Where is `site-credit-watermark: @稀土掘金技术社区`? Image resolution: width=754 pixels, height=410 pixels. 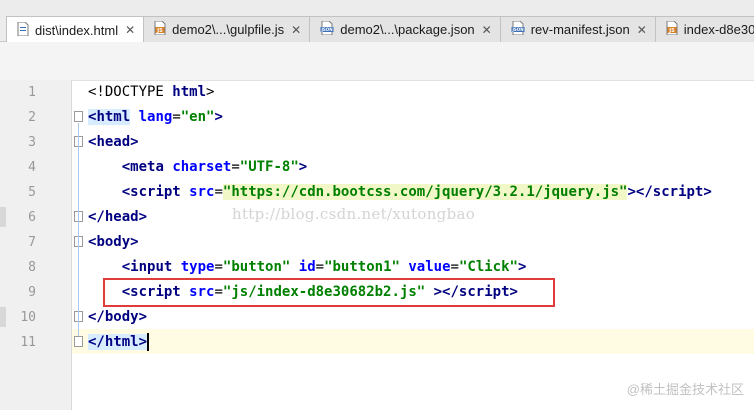
site-credit-watermark: @稀土掘金技术社区 is located at coordinates (685, 389).